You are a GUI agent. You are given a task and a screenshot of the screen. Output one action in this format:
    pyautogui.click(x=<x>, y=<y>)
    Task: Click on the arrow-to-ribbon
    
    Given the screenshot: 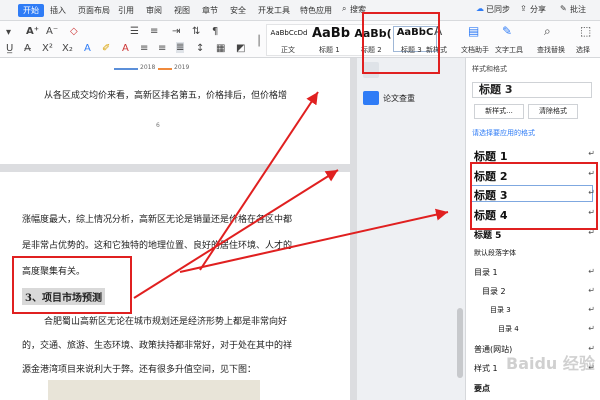 What is the action you would take?
    pyautogui.click(x=259, y=181)
    